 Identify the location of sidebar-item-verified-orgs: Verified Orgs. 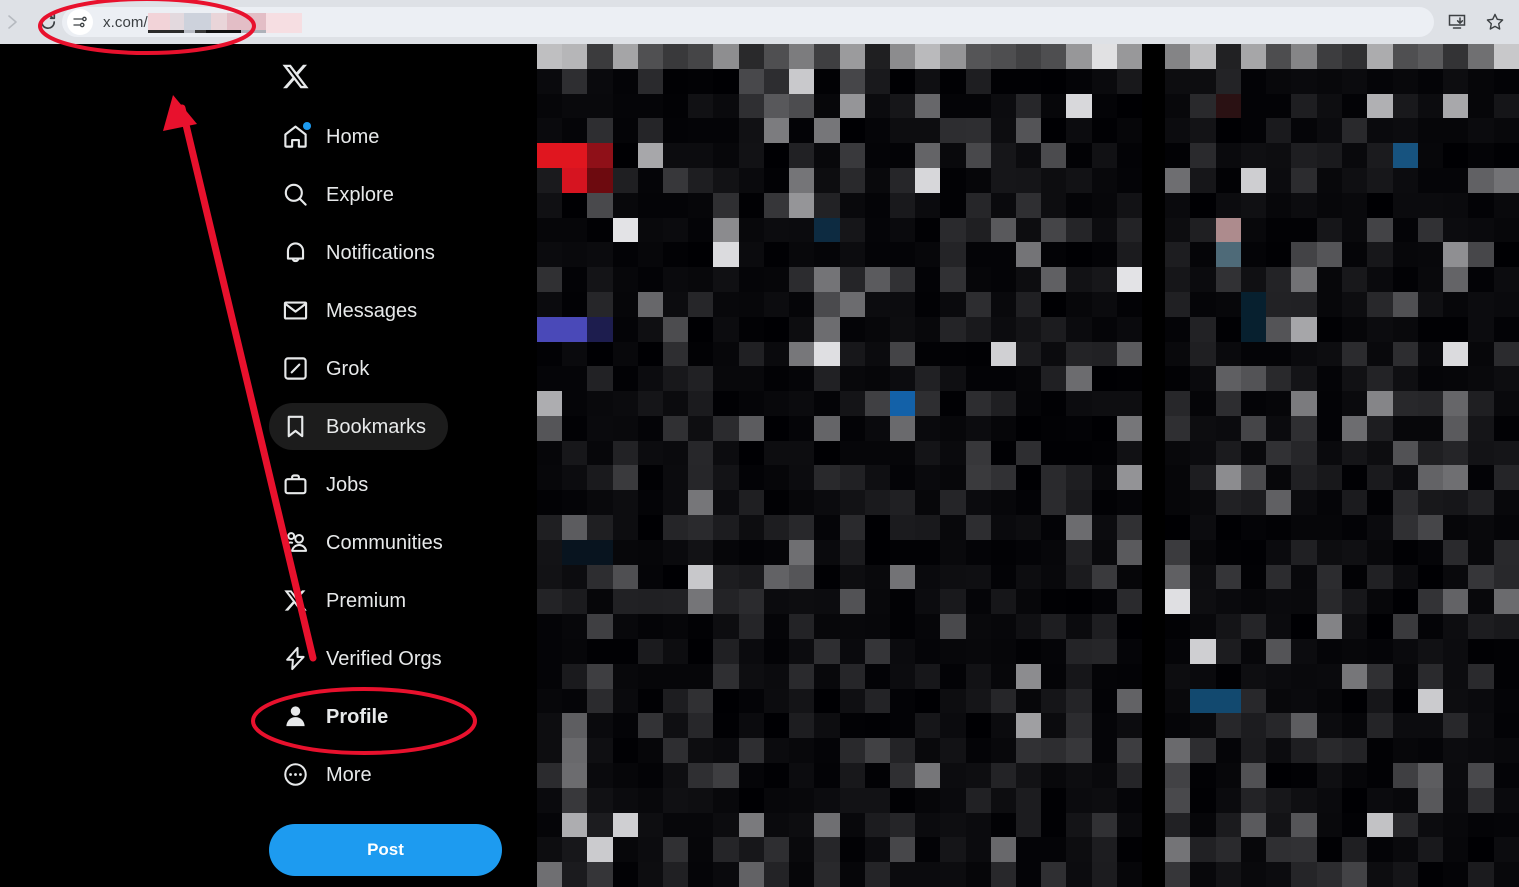
(366, 658).